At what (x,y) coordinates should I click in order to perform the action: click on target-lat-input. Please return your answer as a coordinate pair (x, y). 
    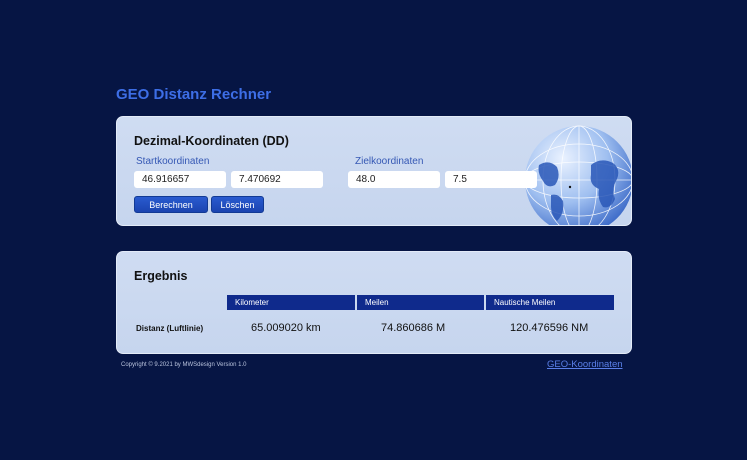
    Looking at the image, I should click on (394, 179).